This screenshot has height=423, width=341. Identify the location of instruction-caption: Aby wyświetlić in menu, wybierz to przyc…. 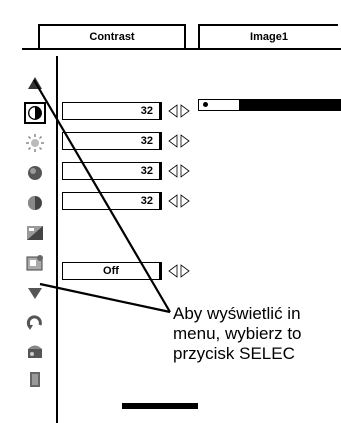
(257, 334).